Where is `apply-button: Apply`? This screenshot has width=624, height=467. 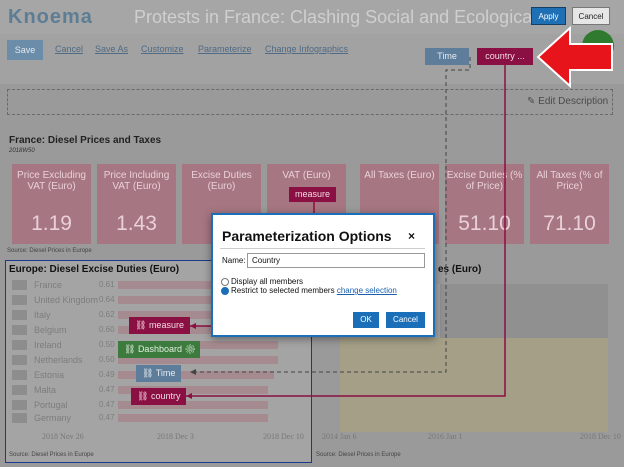 apply-button: Apply is located at coordinates (548, 16).